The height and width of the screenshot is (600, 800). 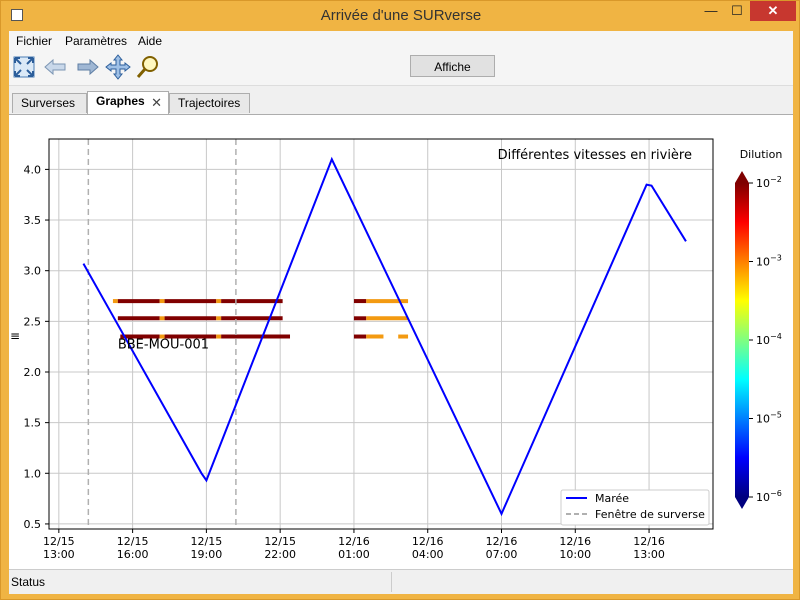 I want to click on surverse-window-lines, so click(x=162, y=334).